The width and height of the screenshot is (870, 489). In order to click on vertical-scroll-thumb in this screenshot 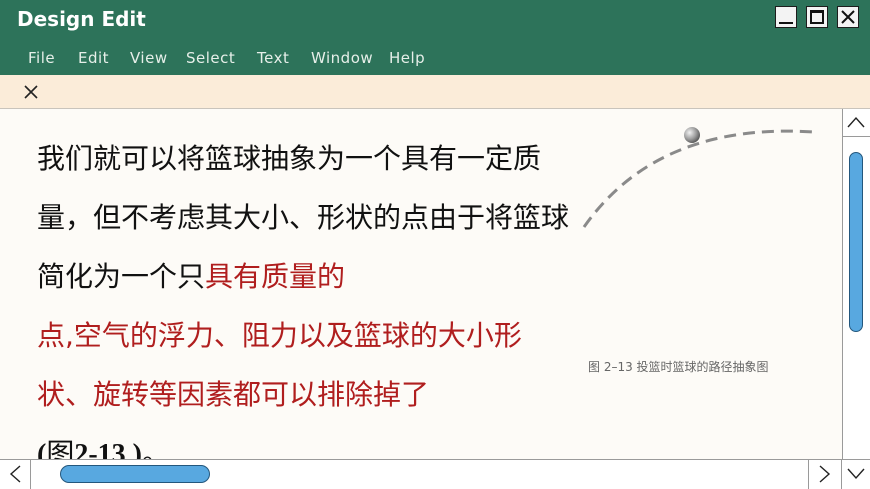, I will do `click(856, 242)`.